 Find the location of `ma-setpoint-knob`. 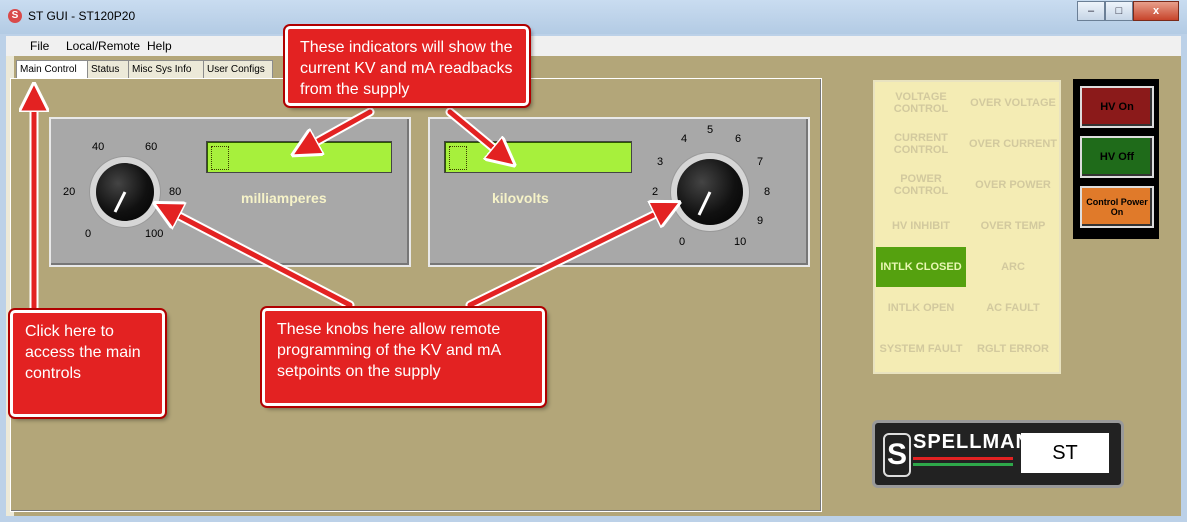

ma-setpoint-knob is located at coordinates (125, 192).